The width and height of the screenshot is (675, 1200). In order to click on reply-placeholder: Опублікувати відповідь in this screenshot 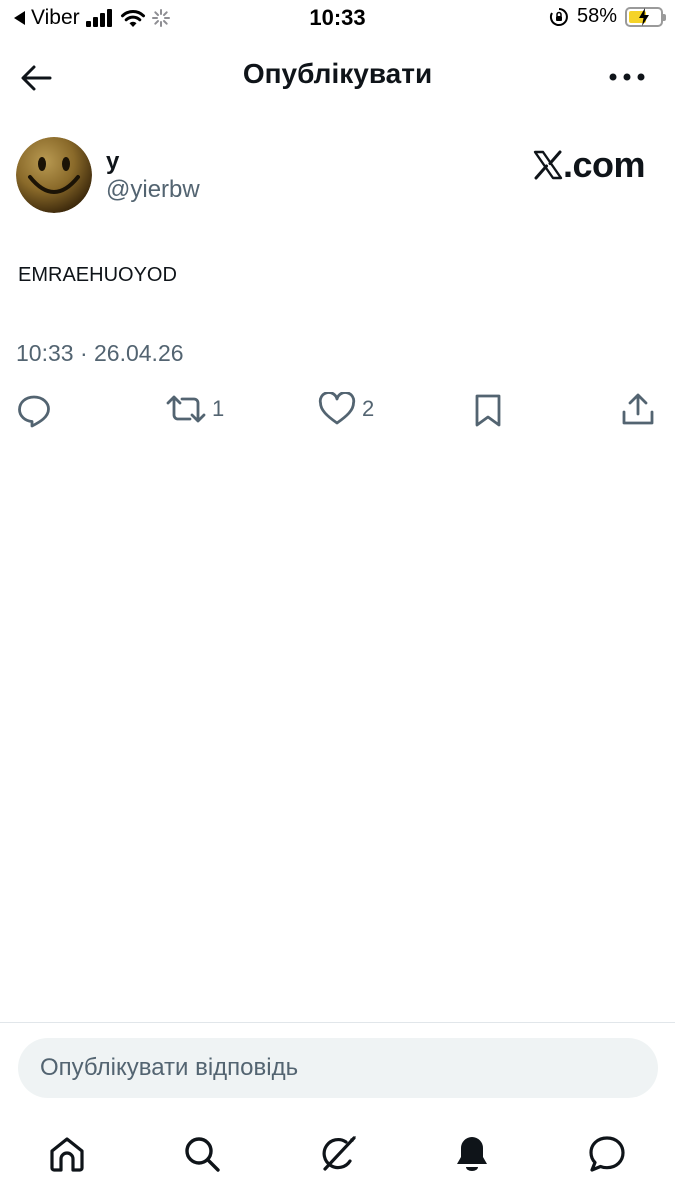, I will do `click(169, 1067)`.